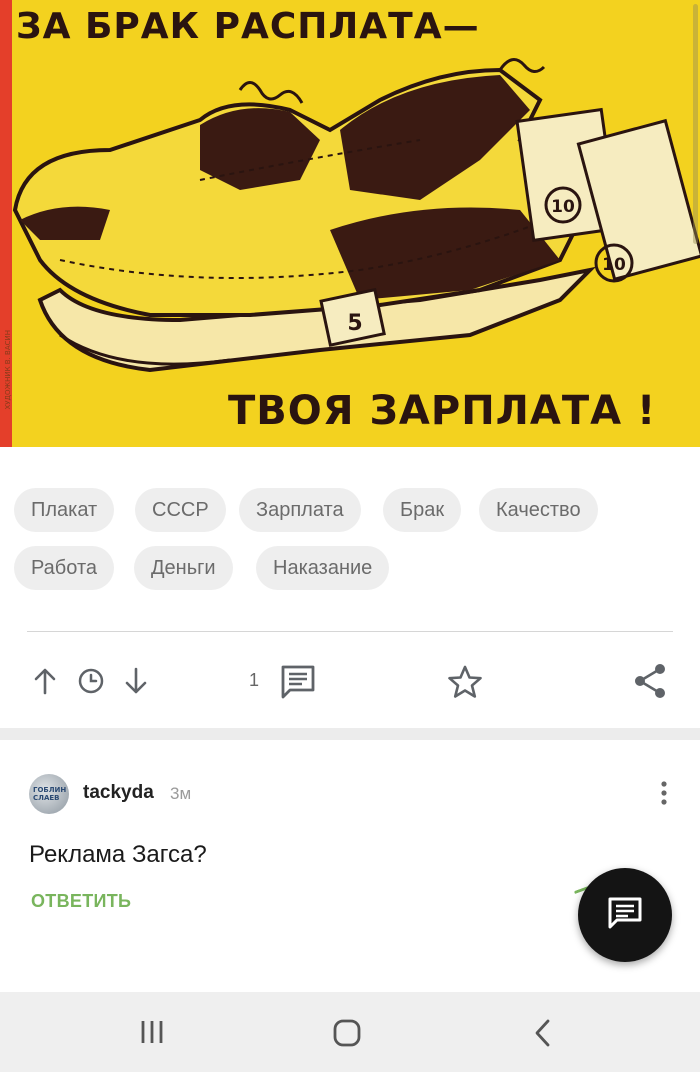 The image size is (700, 1072). What do you see at coordinates (64, 568) in the screenshot?
I see `tag-chip: Работа` at bounding box center [64, 568].